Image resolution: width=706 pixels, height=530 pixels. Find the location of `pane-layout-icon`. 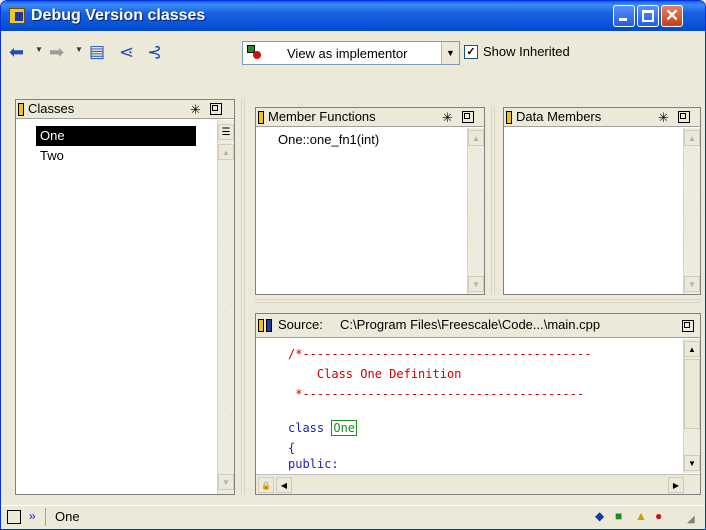

pane-layout-icon is located at coordinates (14, 517).